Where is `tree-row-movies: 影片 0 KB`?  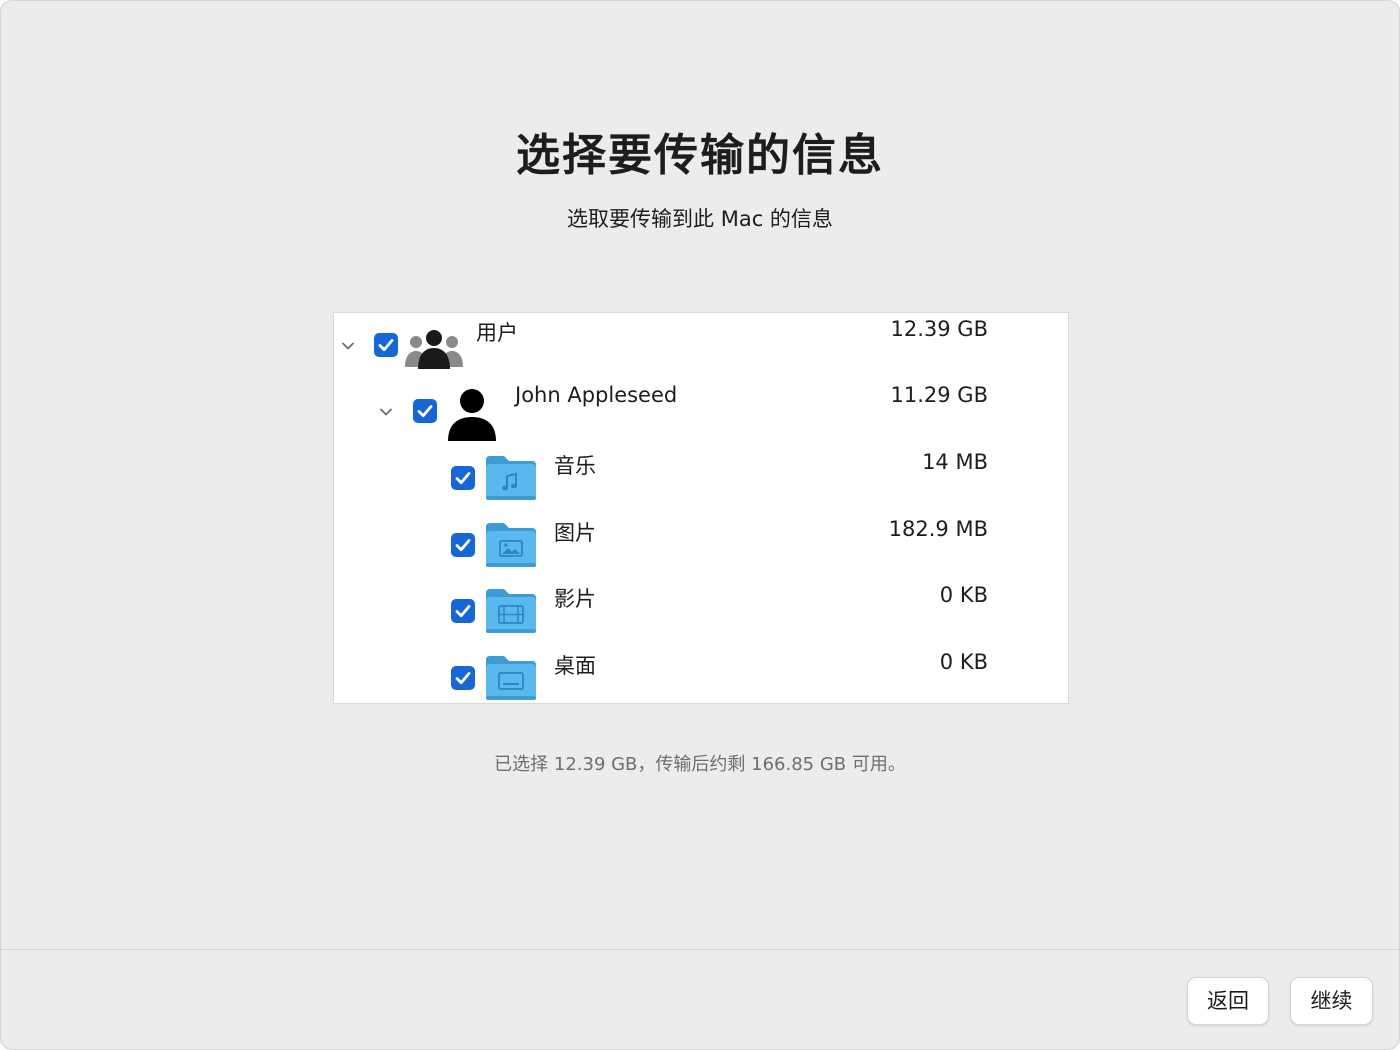
tree-row-movies: 影片 0 KB is located at coordinates (701, 612).